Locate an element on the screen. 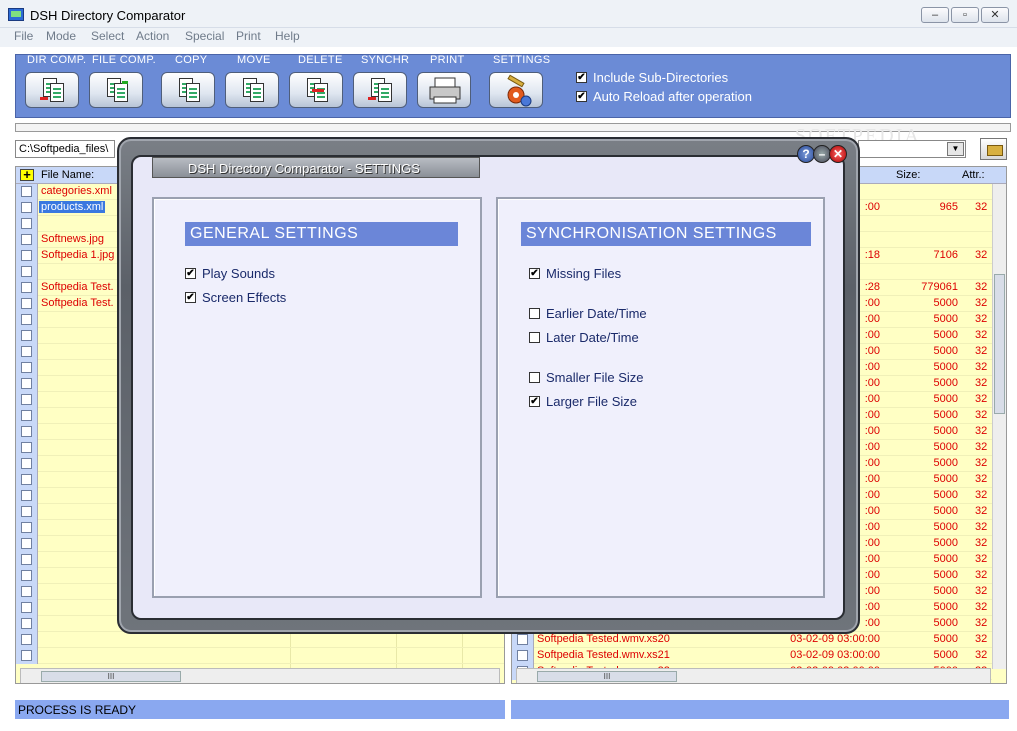 The image size is (1017, 731). right-hscrollbar: III is located at coordinates (753, 675).